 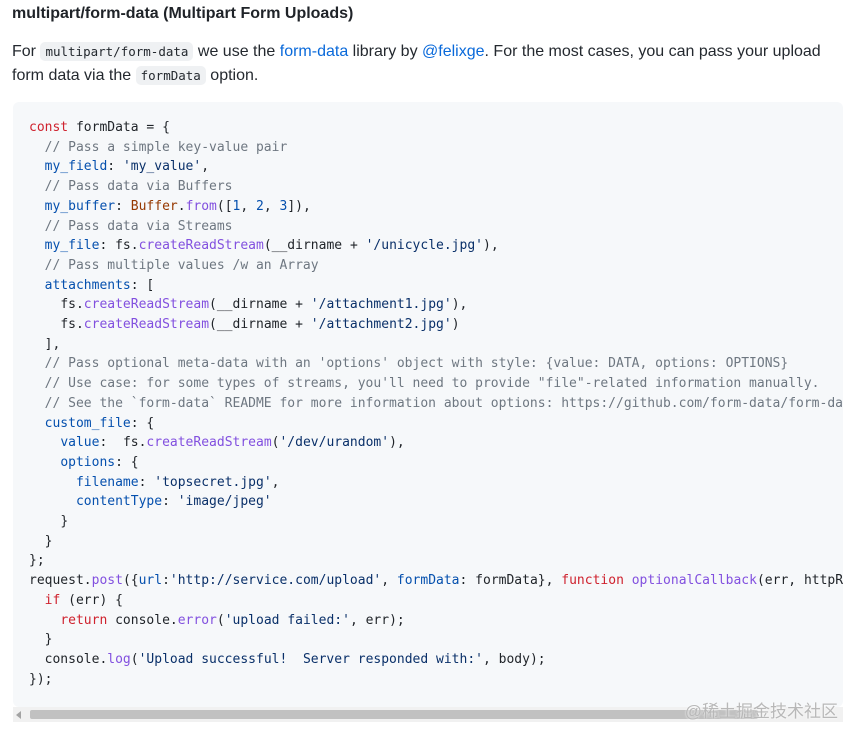 I want to click on code-line: options: {, so click(x=99, y=462).